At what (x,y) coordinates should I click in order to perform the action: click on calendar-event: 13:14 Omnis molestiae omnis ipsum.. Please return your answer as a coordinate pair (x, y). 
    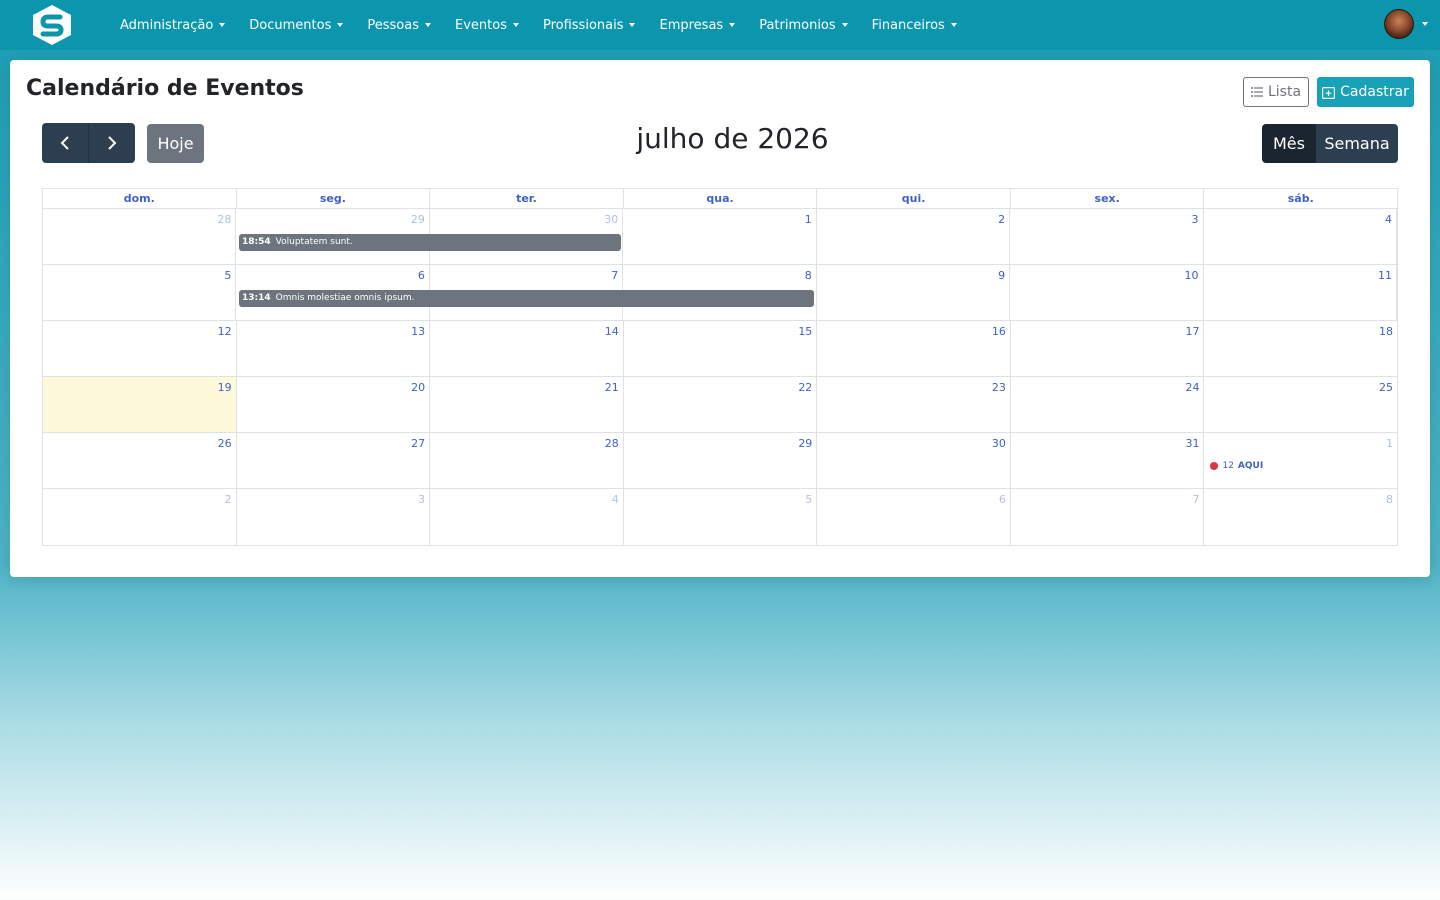
    Looking at the image, I should click on (526, 298).